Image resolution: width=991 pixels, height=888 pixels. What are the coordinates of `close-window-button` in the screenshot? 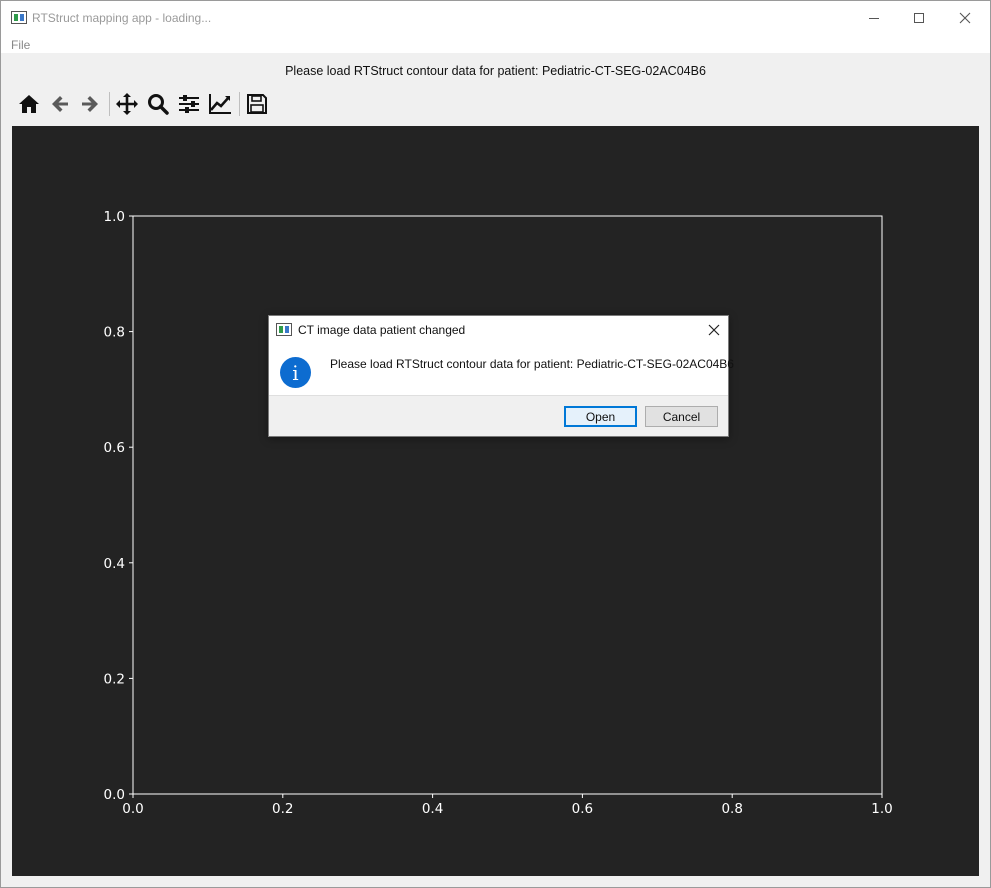 It's located at (965, 18).